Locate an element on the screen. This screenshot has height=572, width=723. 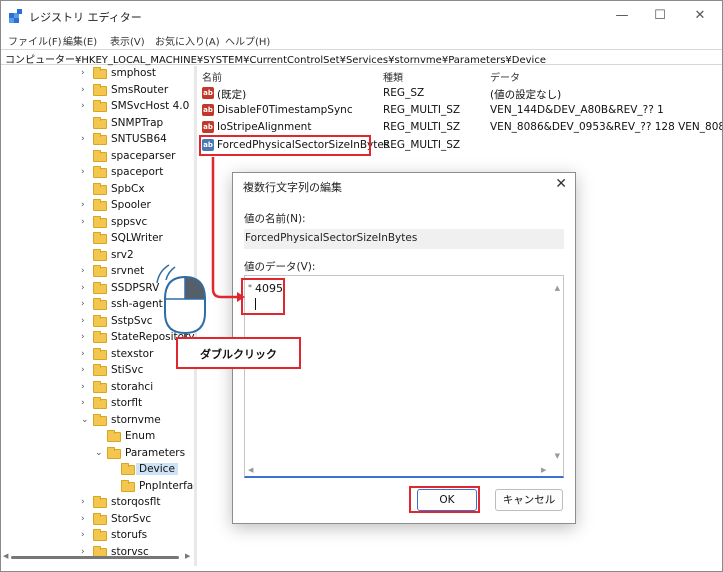
menu-file: ファイル(F) is located at coordinates (35, 40).